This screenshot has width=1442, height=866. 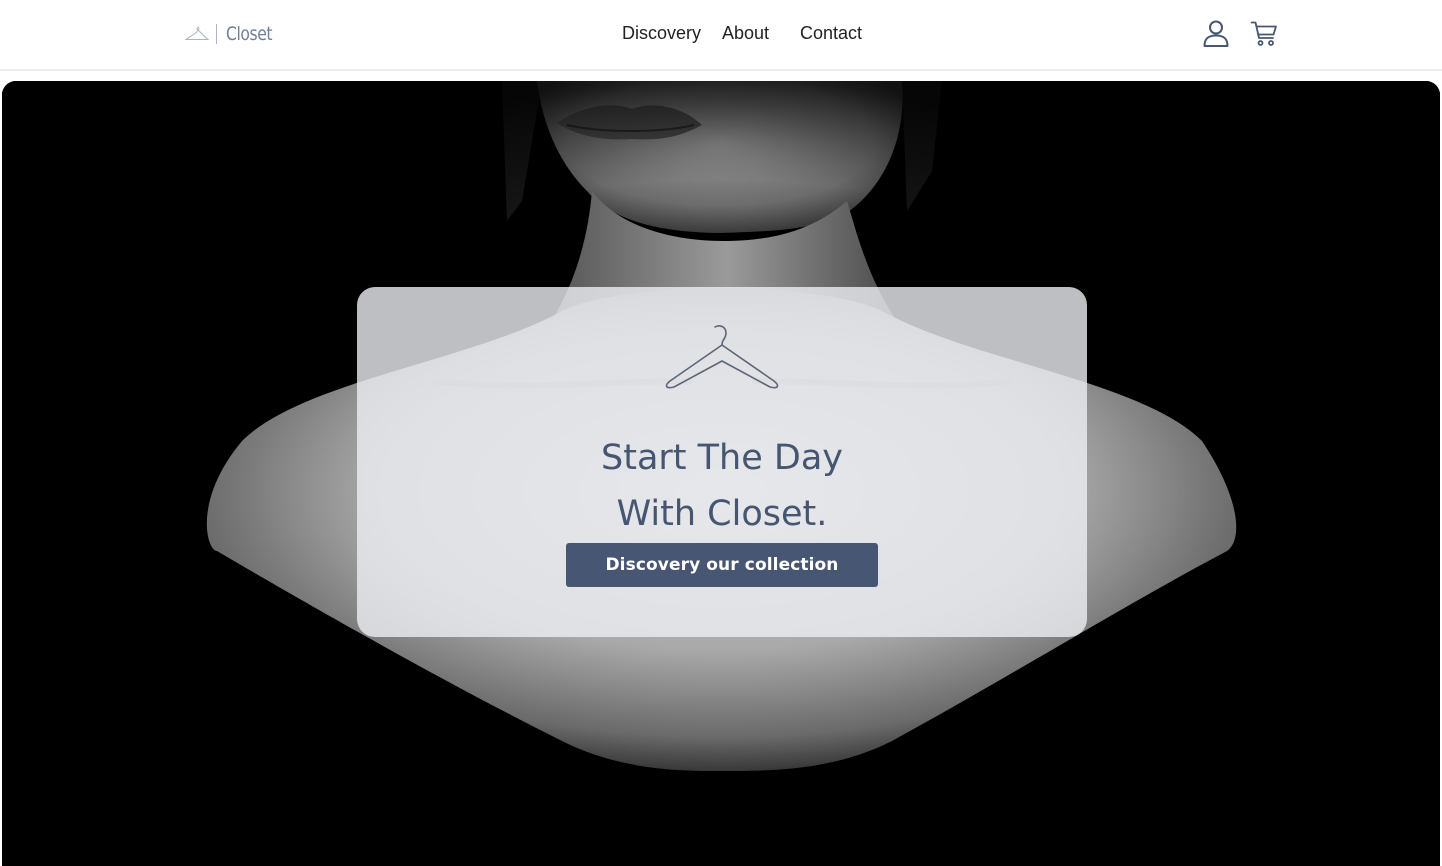 What do you see at coordinates (831, 33) in the screenshot?
I see `nav-contact: Contact` at bounding box center [831, 33].